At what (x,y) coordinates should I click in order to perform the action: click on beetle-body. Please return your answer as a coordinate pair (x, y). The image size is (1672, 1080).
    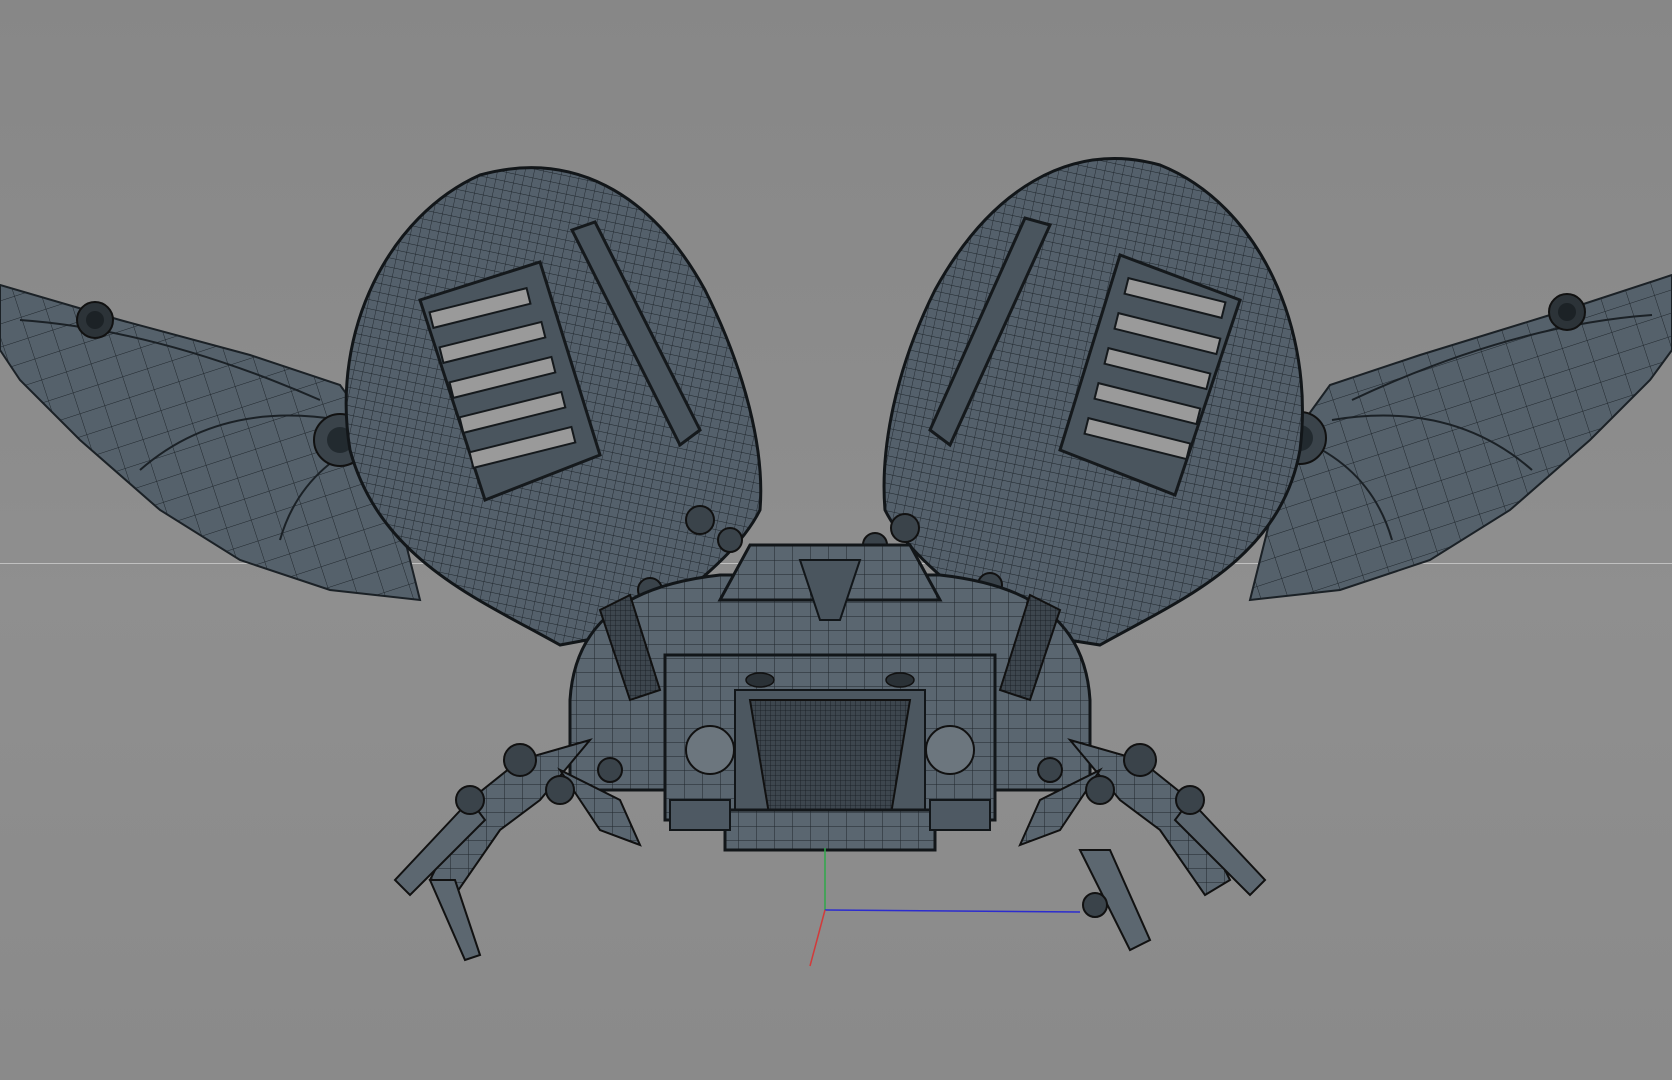
    Looking at the image, I should click on (830, 697).